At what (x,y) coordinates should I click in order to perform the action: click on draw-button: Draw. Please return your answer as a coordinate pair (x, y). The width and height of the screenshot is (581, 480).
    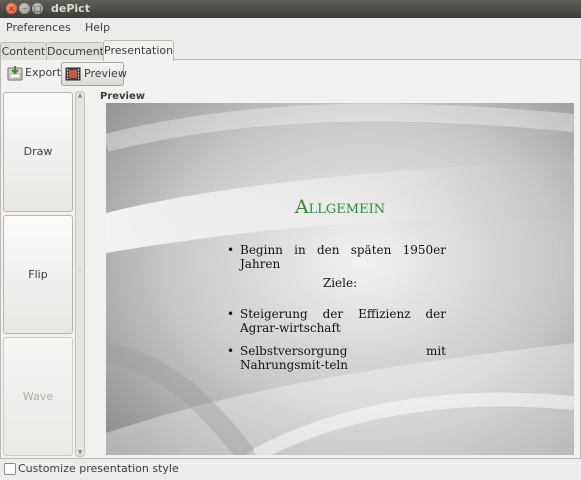
    Looking at the image, I should click on (38, 152).